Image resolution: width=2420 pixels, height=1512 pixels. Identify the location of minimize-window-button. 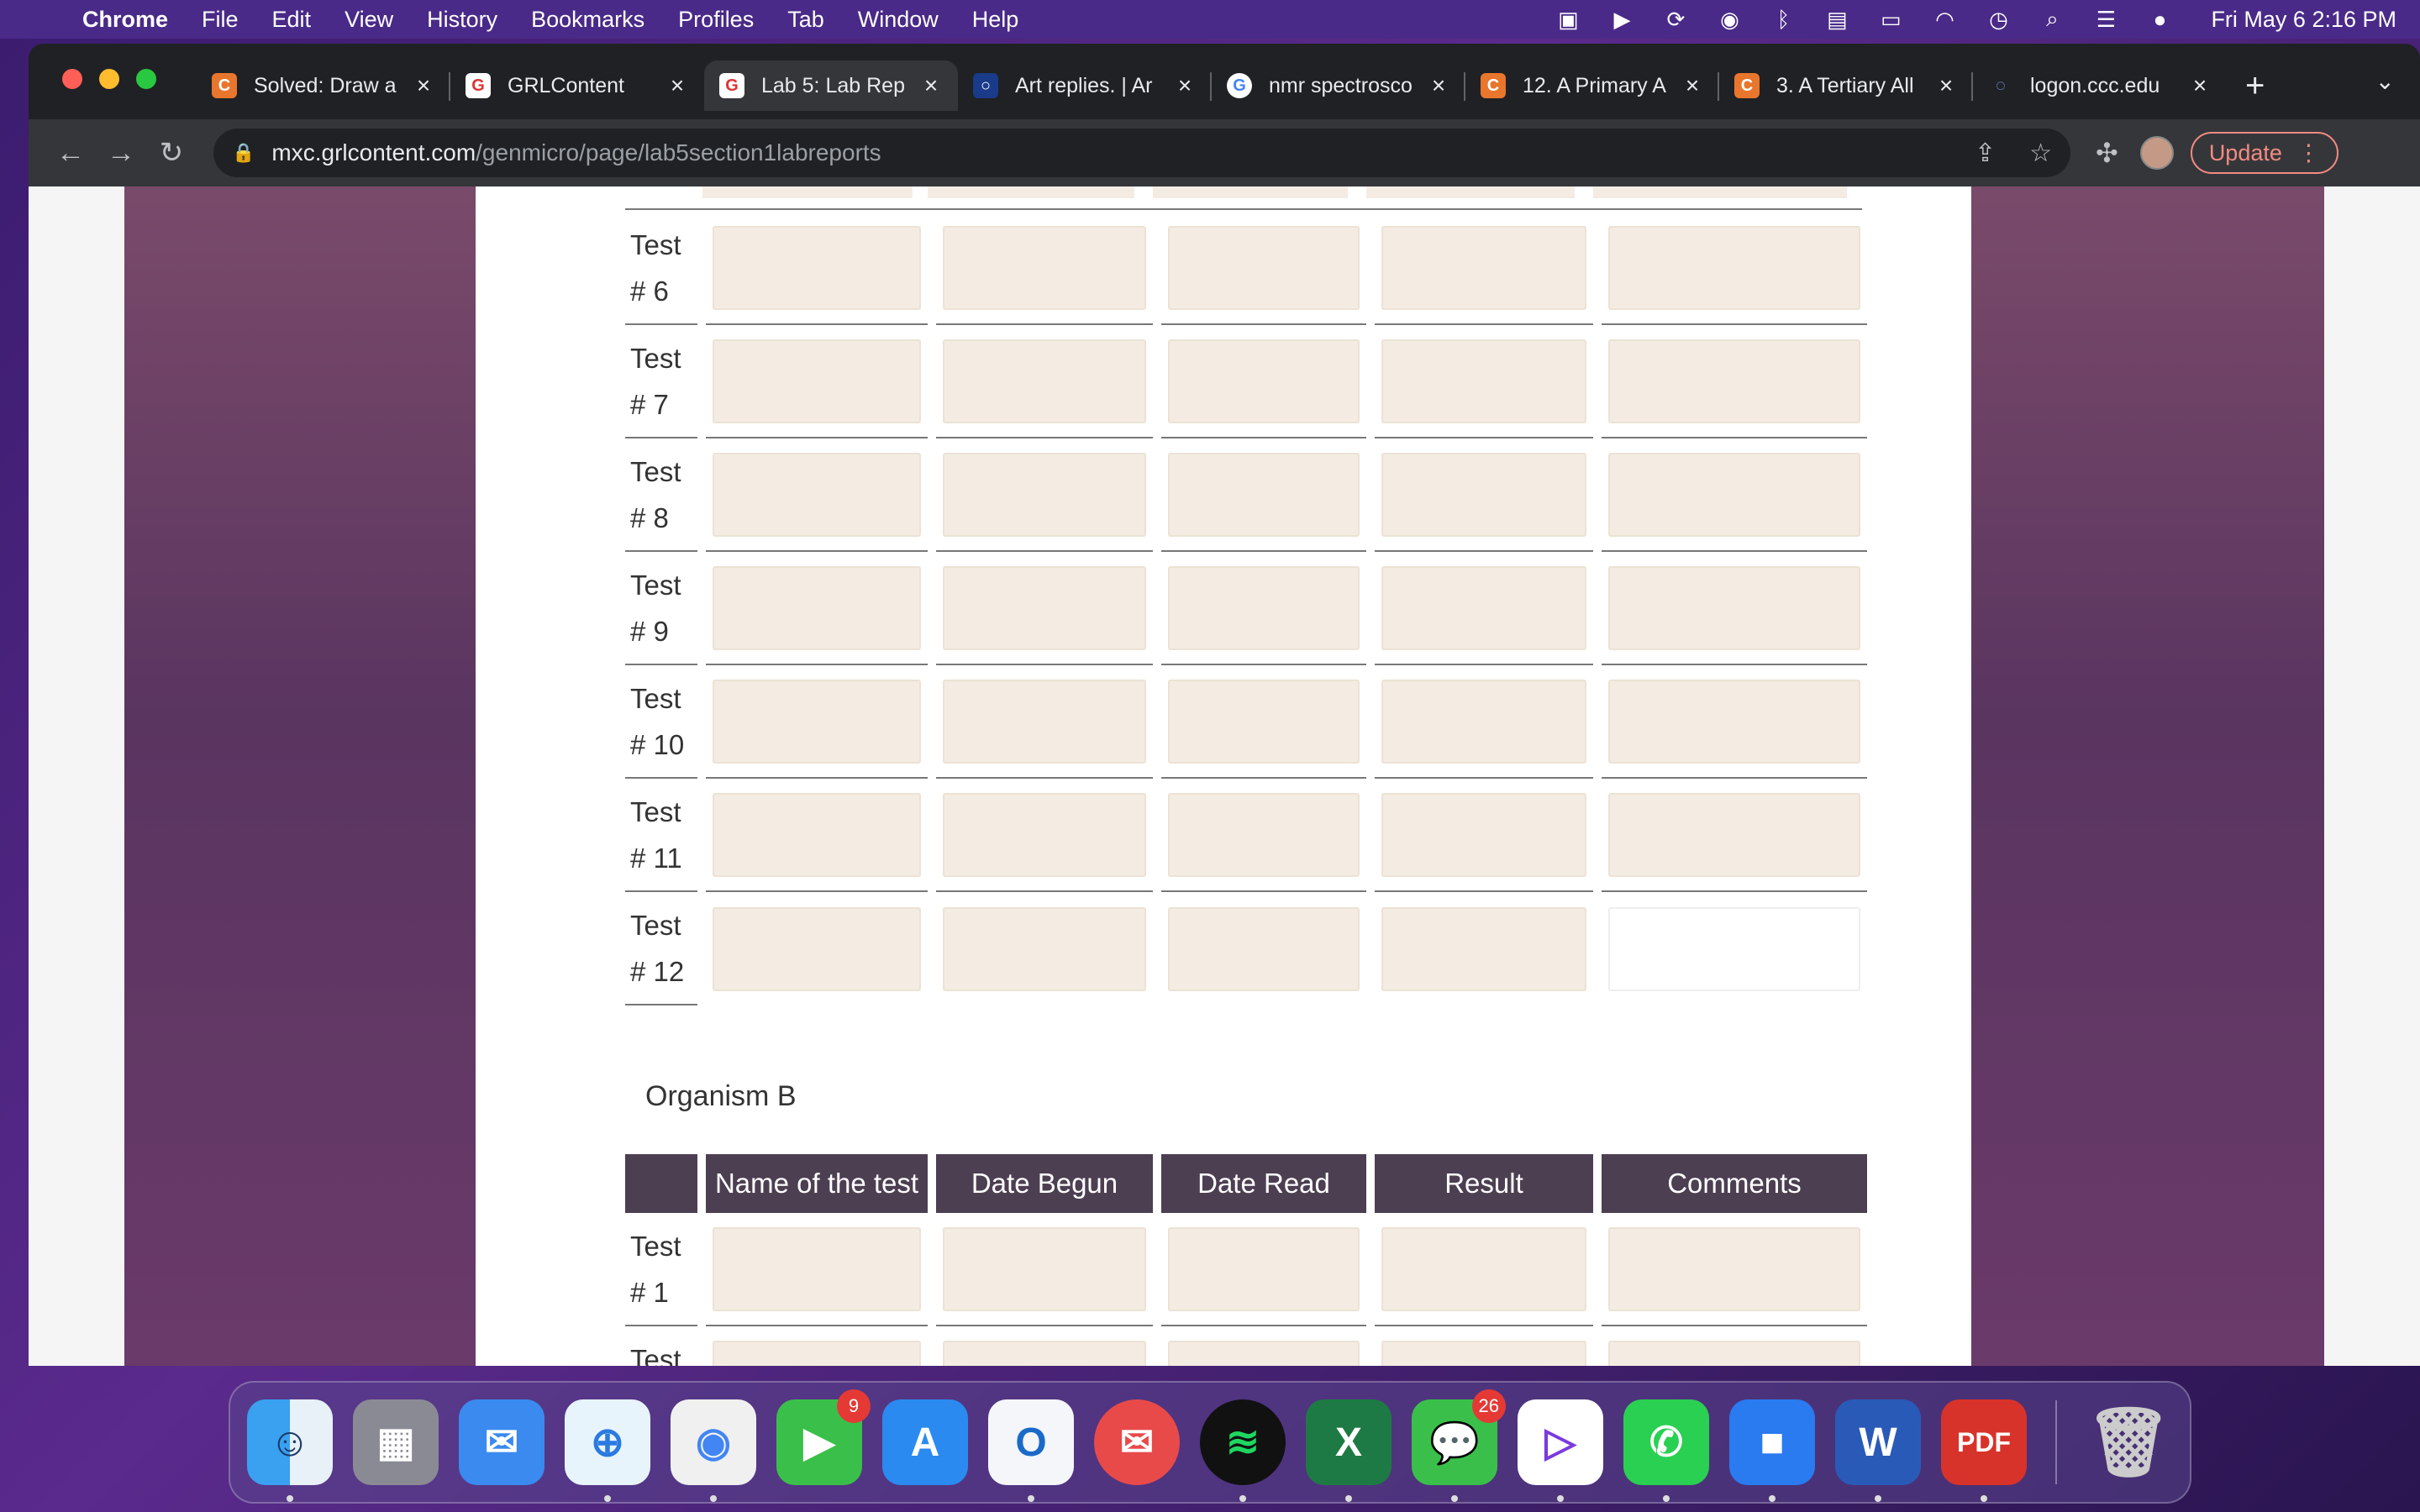
(109, 79).